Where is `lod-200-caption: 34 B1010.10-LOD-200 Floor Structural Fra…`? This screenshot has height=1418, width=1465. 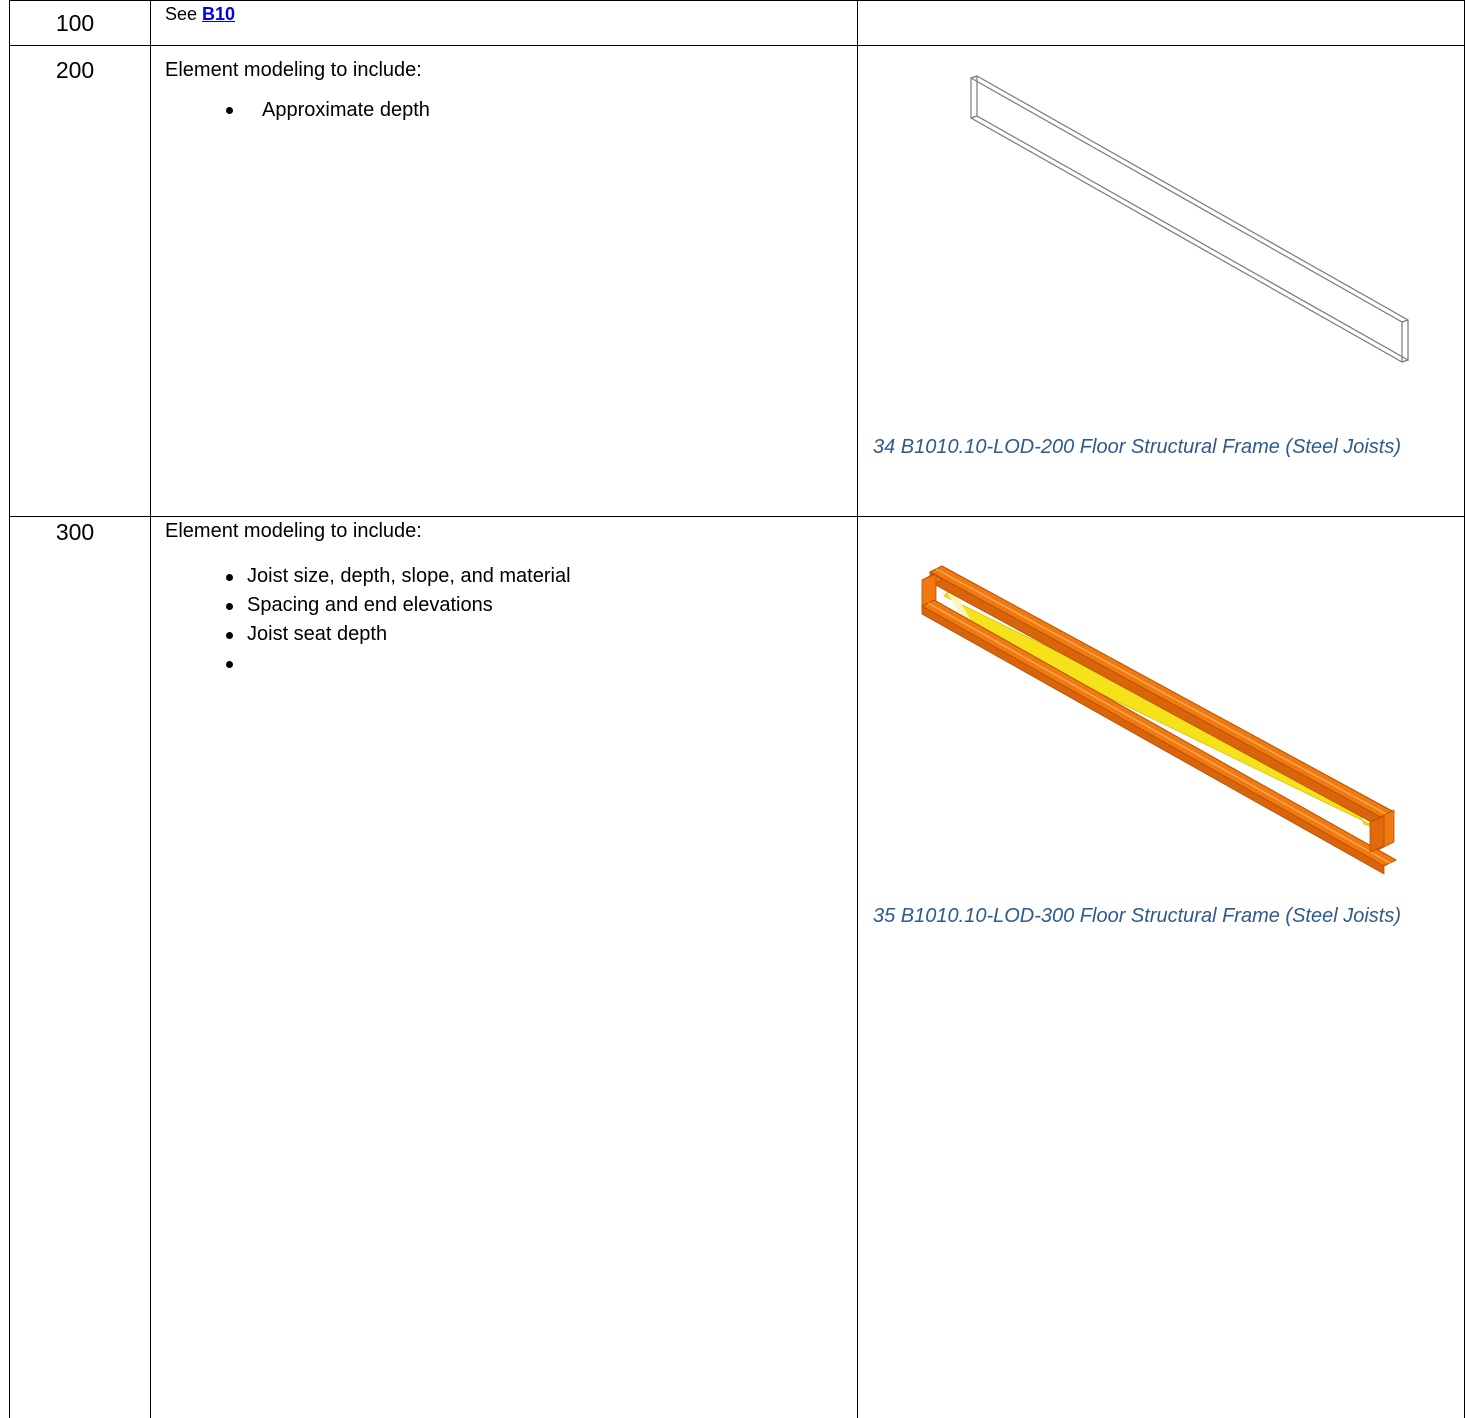
lod-200-caption: 34 B1010.10-LOD-200 Floor Structural Fra… is located at coordinates (1137, 447).